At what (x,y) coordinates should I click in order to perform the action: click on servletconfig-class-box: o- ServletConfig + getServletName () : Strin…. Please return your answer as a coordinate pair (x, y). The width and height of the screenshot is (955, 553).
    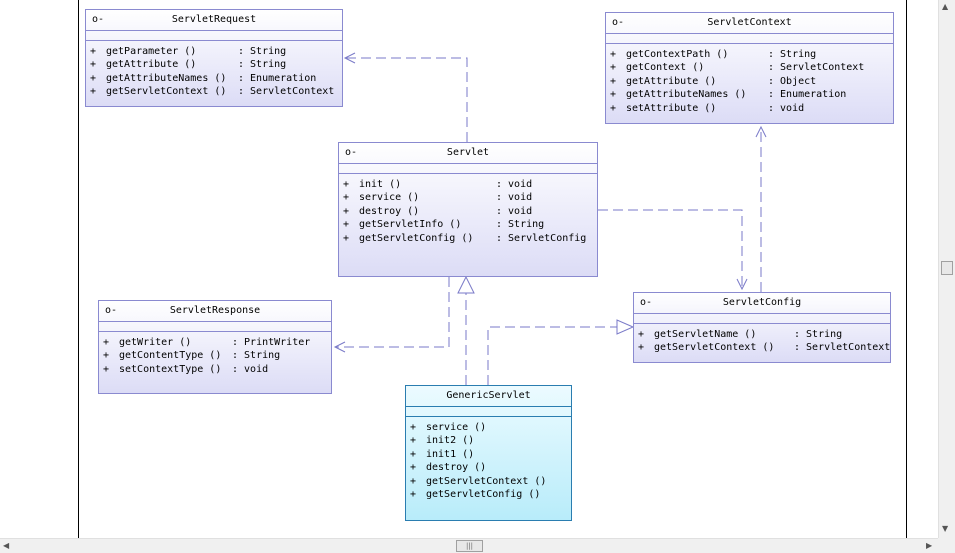
    Looking at the image, I should click on (762, 327).